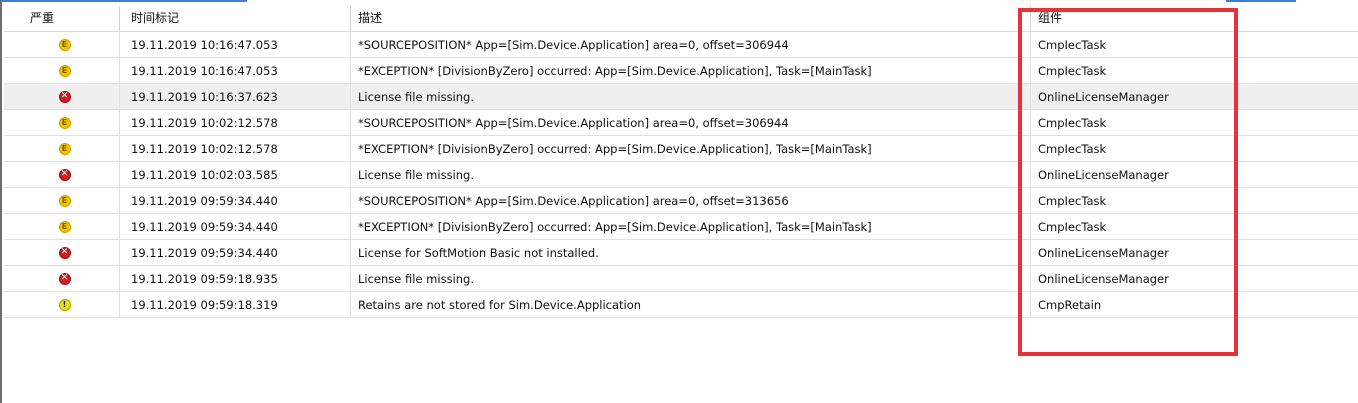 The width and height of the screenshot is (1358, 403). What do you see at coordinates (61, 18) in the screenshot?
I see `column-header-severity: 严重` at bounding box center [61, 18].